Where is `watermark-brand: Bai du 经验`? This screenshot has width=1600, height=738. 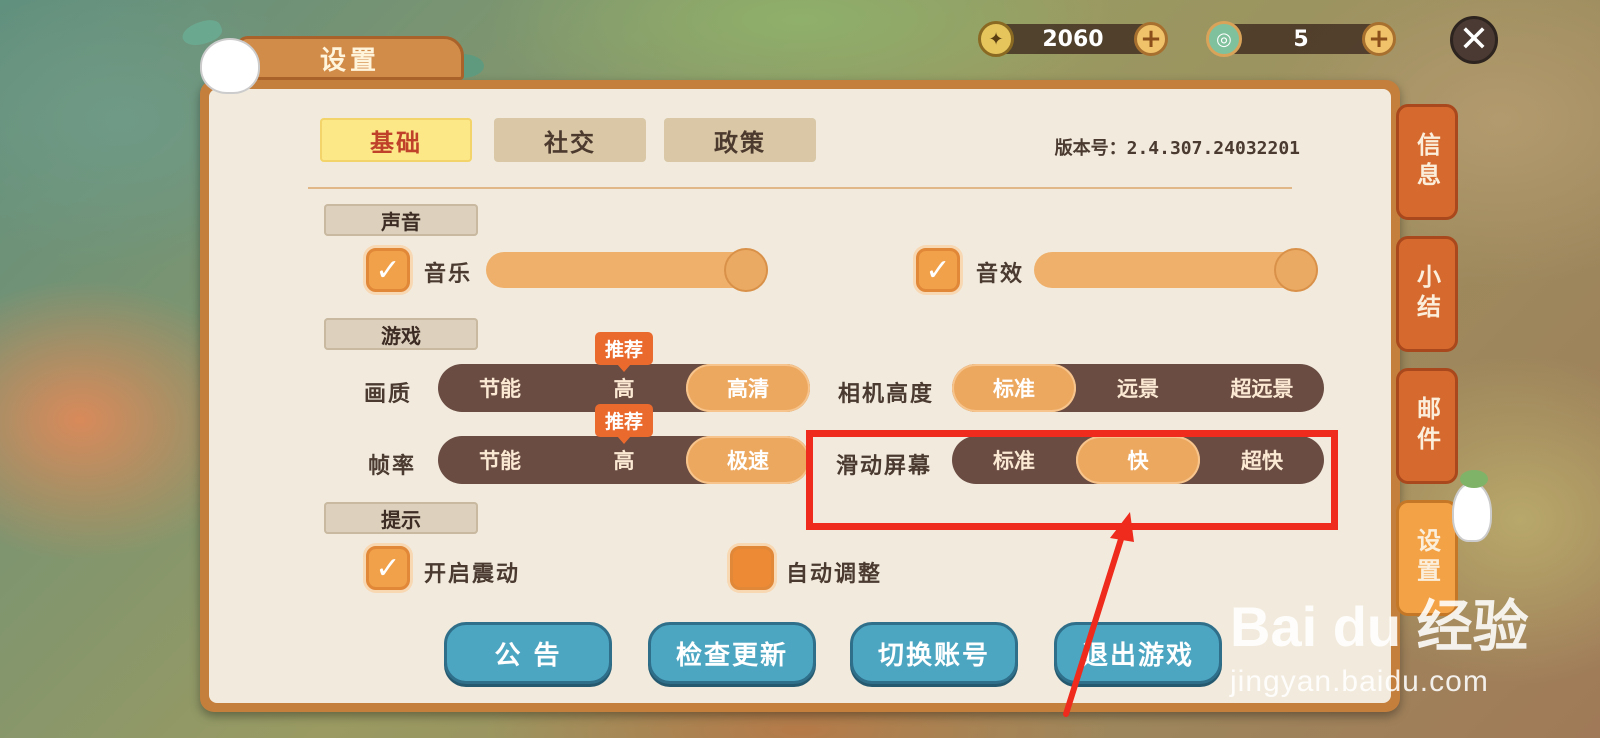 watermark-brand: Bai du 经验 is located at coordinates (1379, 626).